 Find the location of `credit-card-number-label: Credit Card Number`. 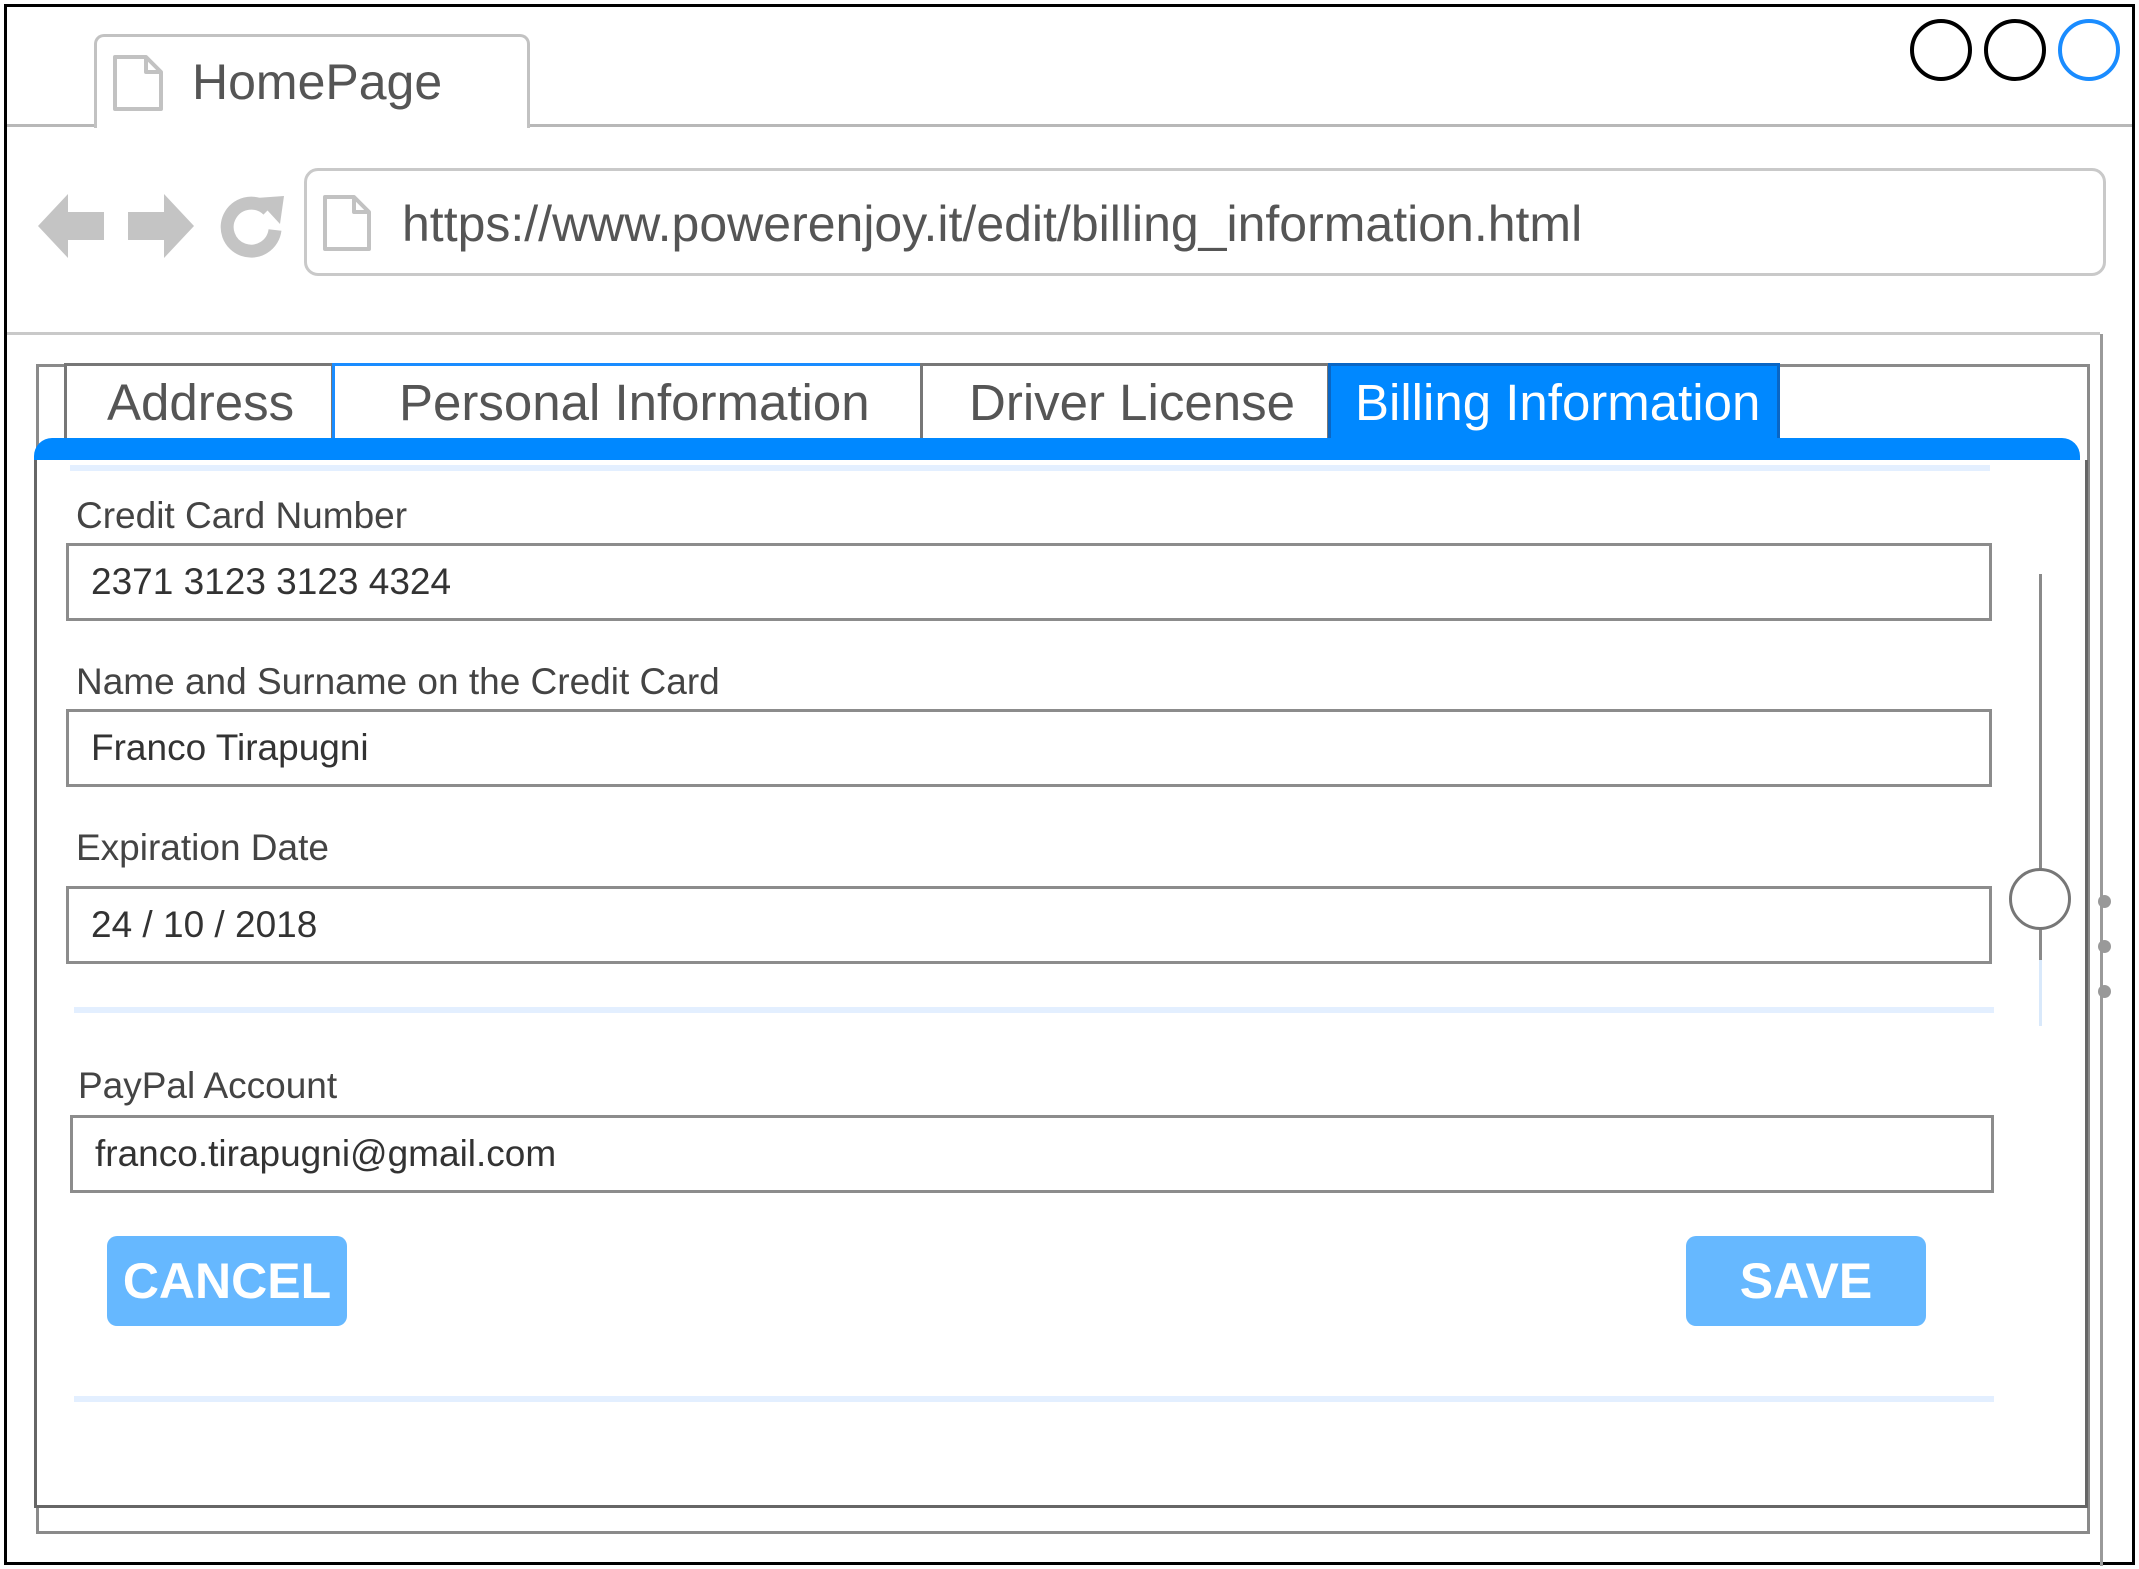

credit-card-number-label: Credit Card Number is located at coordinates (242, 515).